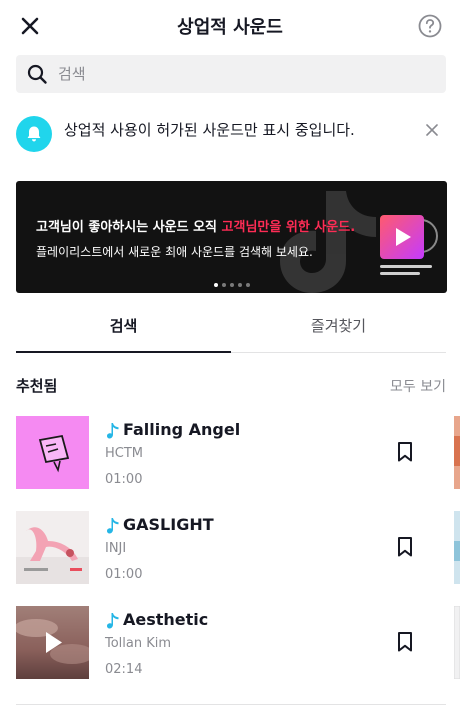 This screenshot has width=460, height=713. Describe the element at coordinates (182, 429) in the screenshot. I see `track-title: Falling Angel` at that location.